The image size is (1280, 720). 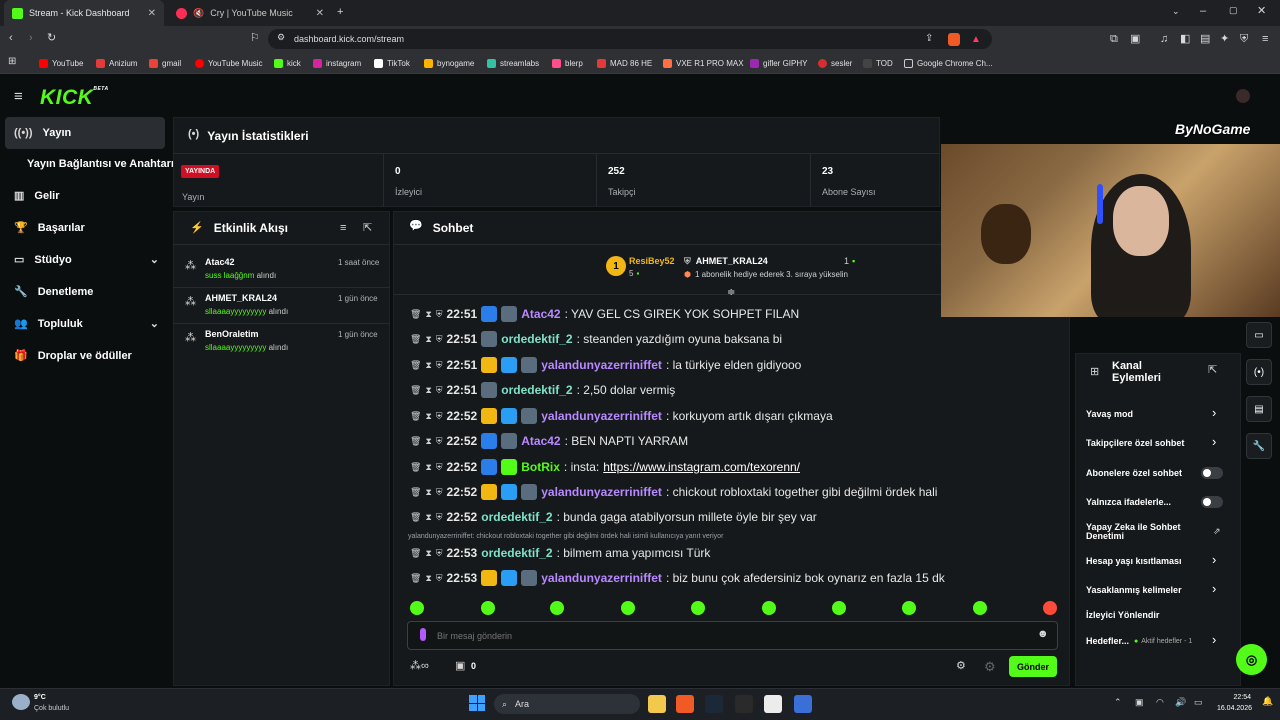 I want to click on action-slow-mode: Yavaş mod, so click(x=1109, y=414).